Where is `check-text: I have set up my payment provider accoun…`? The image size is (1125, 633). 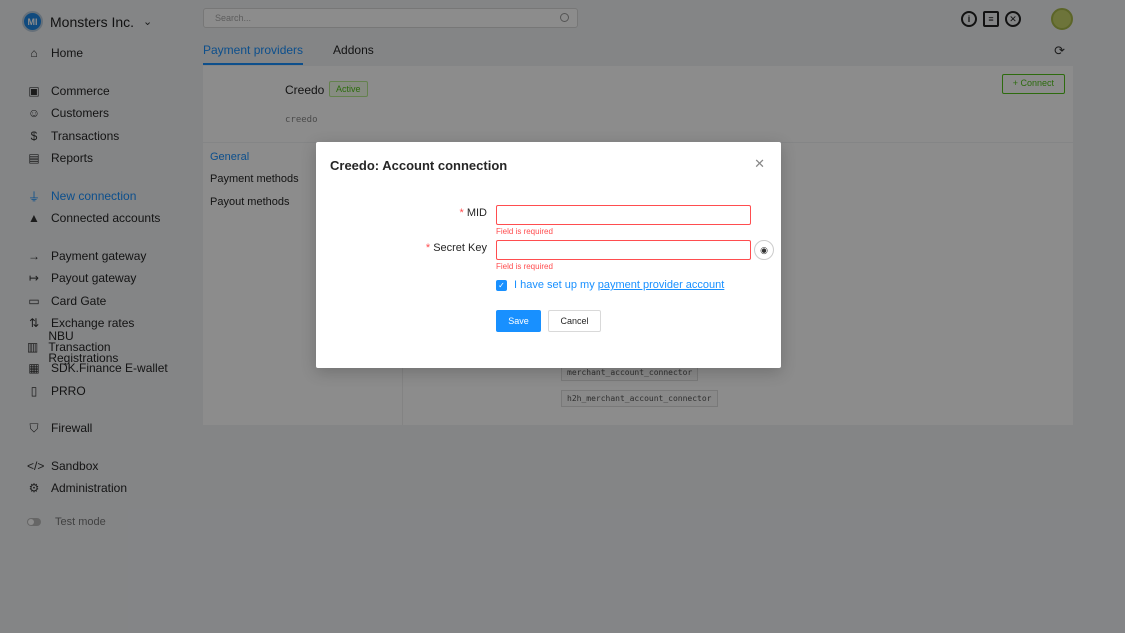
check-text: I have set up my payment provider accoun… is located at coordinates (619, 285).